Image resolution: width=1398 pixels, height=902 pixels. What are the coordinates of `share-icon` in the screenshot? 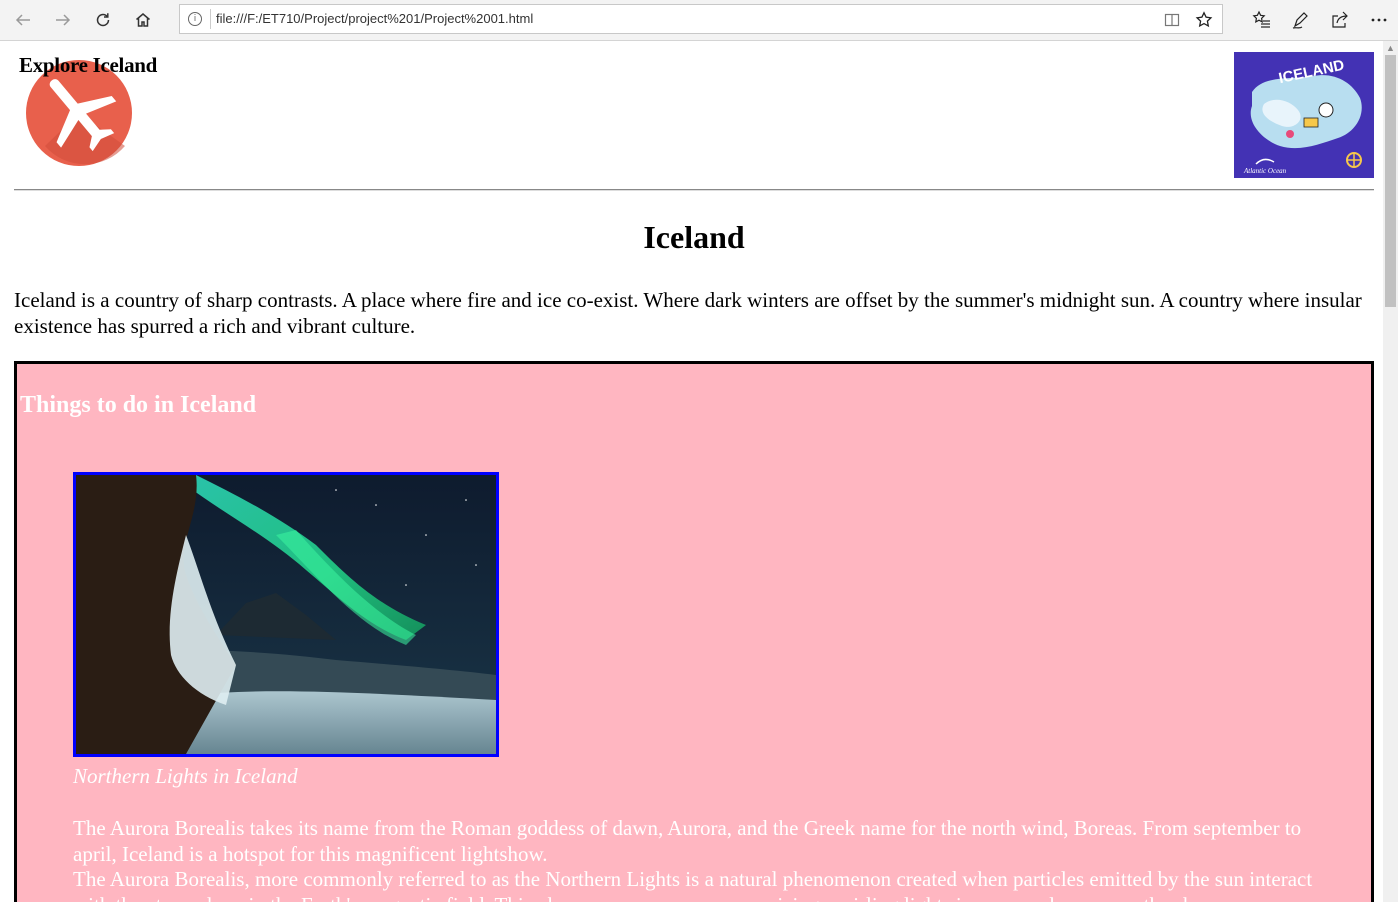 It's located at (1340, 20).